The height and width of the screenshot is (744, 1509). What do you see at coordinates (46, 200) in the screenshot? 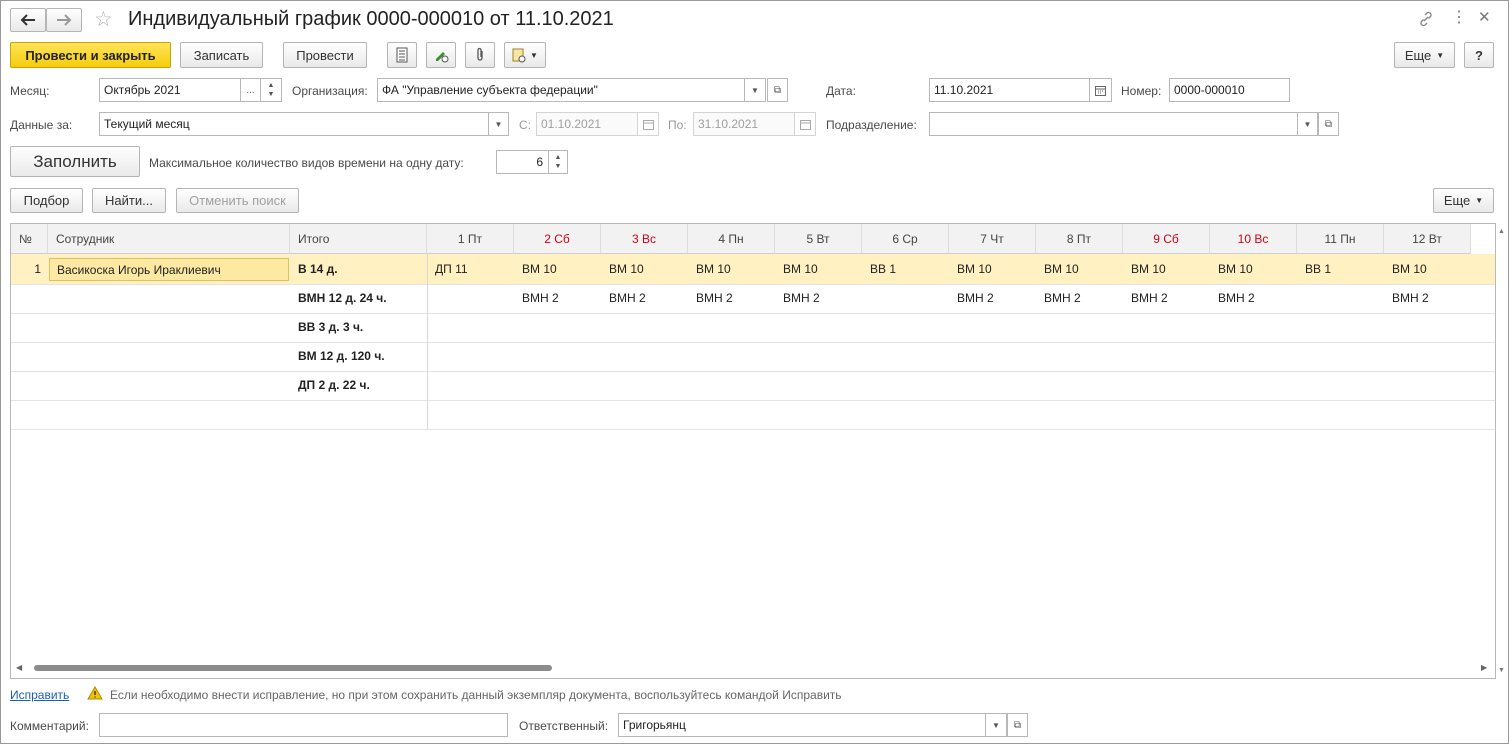
I see `pick-button: Подбор` at bounding box center [46, 200].